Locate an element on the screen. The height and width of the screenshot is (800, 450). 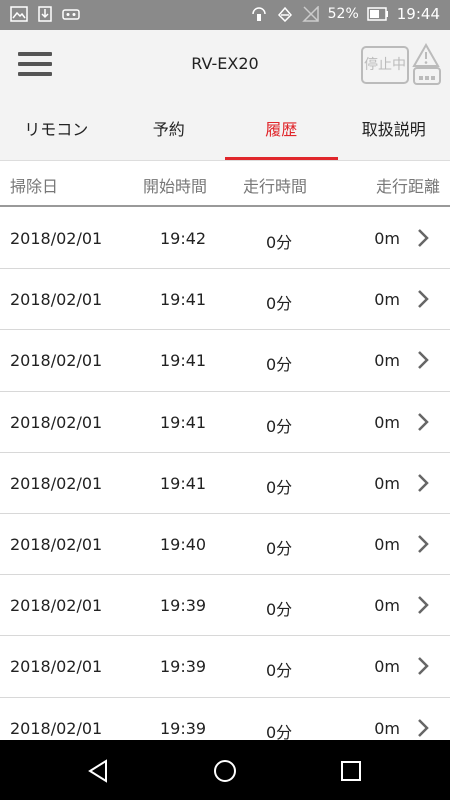
navigation-bar is located at coordinates (225, 770).